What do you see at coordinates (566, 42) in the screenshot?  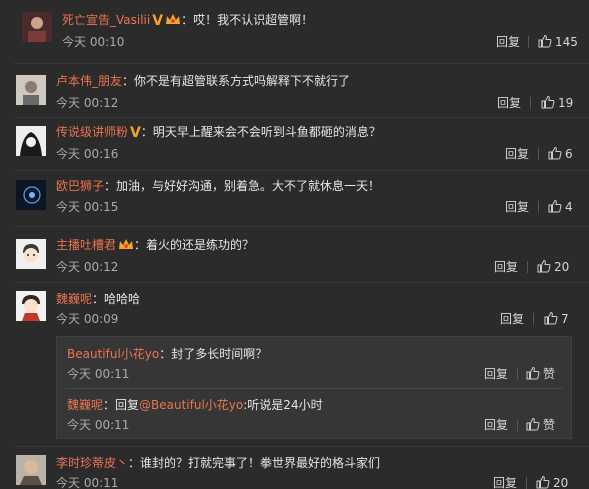 I see `like-count: 145` at bounding box center [566, 42].